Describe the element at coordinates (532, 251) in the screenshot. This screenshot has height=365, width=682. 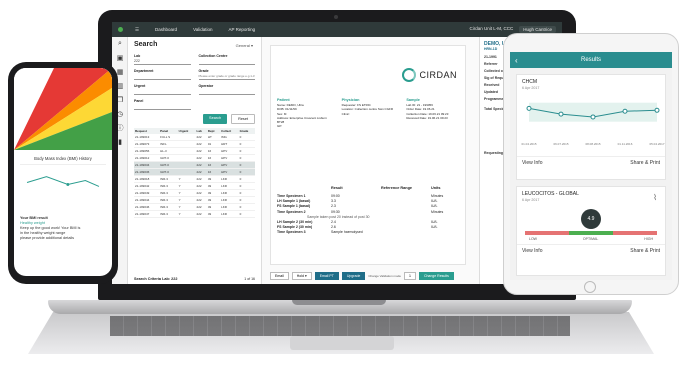
I see `leucocitos-view-info: View Info` at that location.